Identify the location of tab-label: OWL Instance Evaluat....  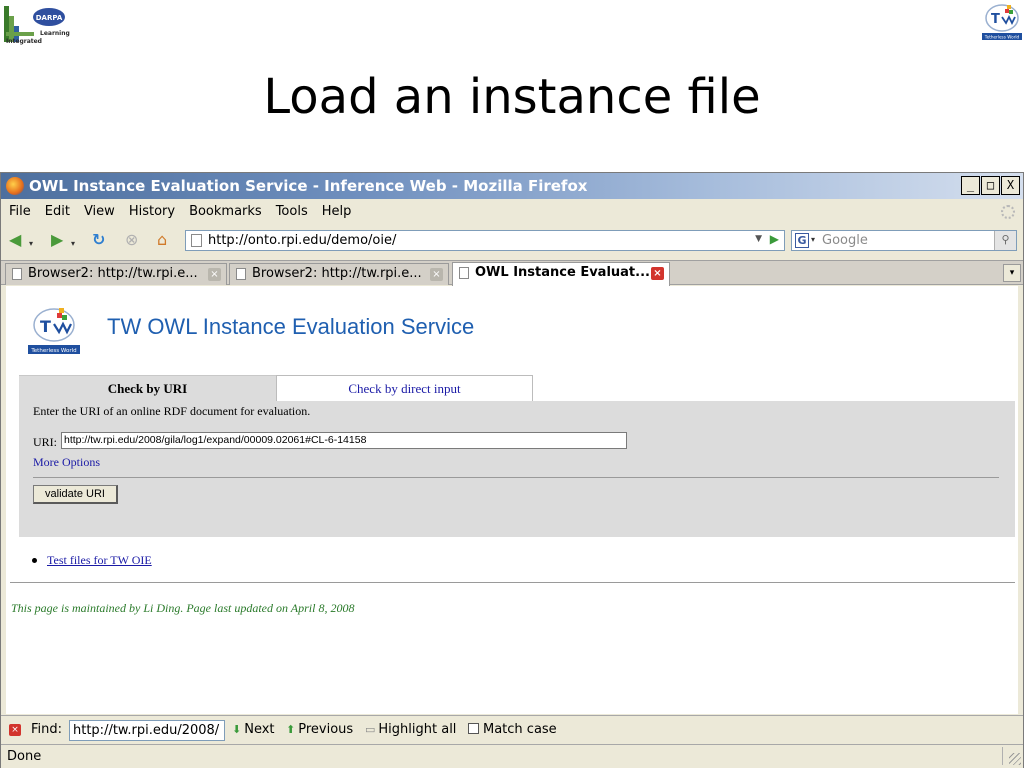
(562, 272).